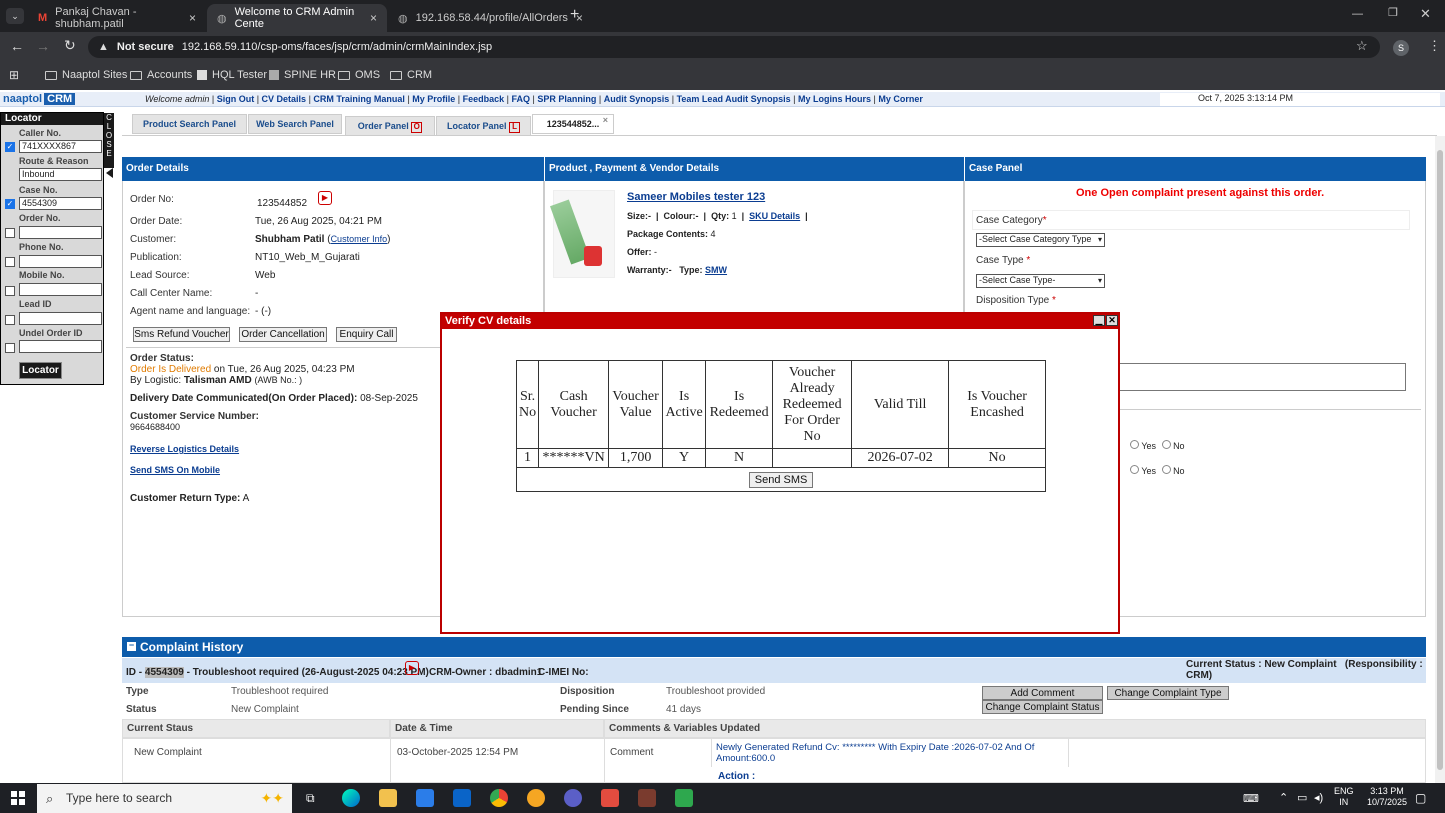 This screenshot has width=1445, height=813. What do you see at coordinates (295, 124) in the screenshot?
I see `tab-web-search-panel: Web Search Panel` at bounding box center [295, 124].